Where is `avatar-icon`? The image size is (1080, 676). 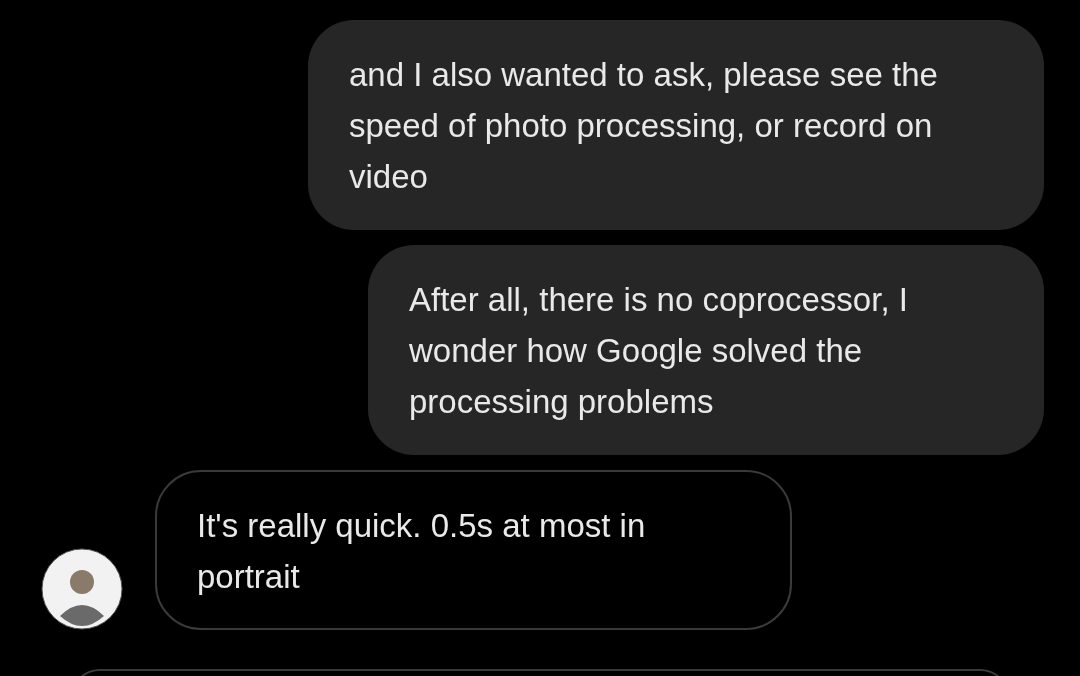
avatar-icon is located at coordinates (82, 589).